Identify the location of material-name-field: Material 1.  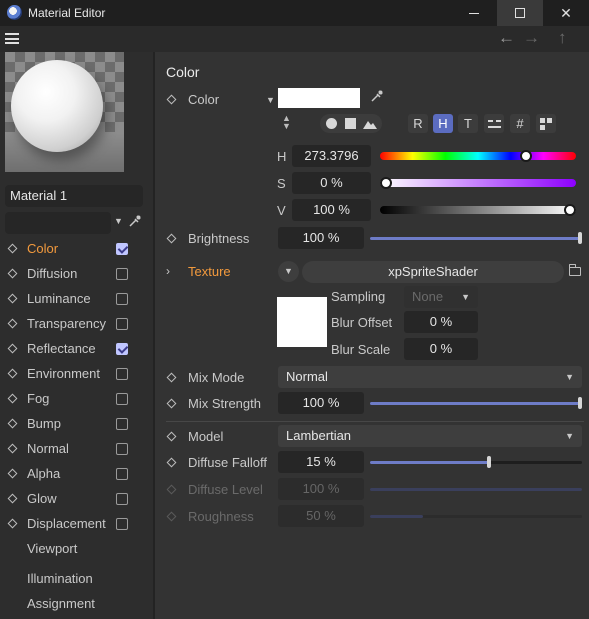
(74, 196).